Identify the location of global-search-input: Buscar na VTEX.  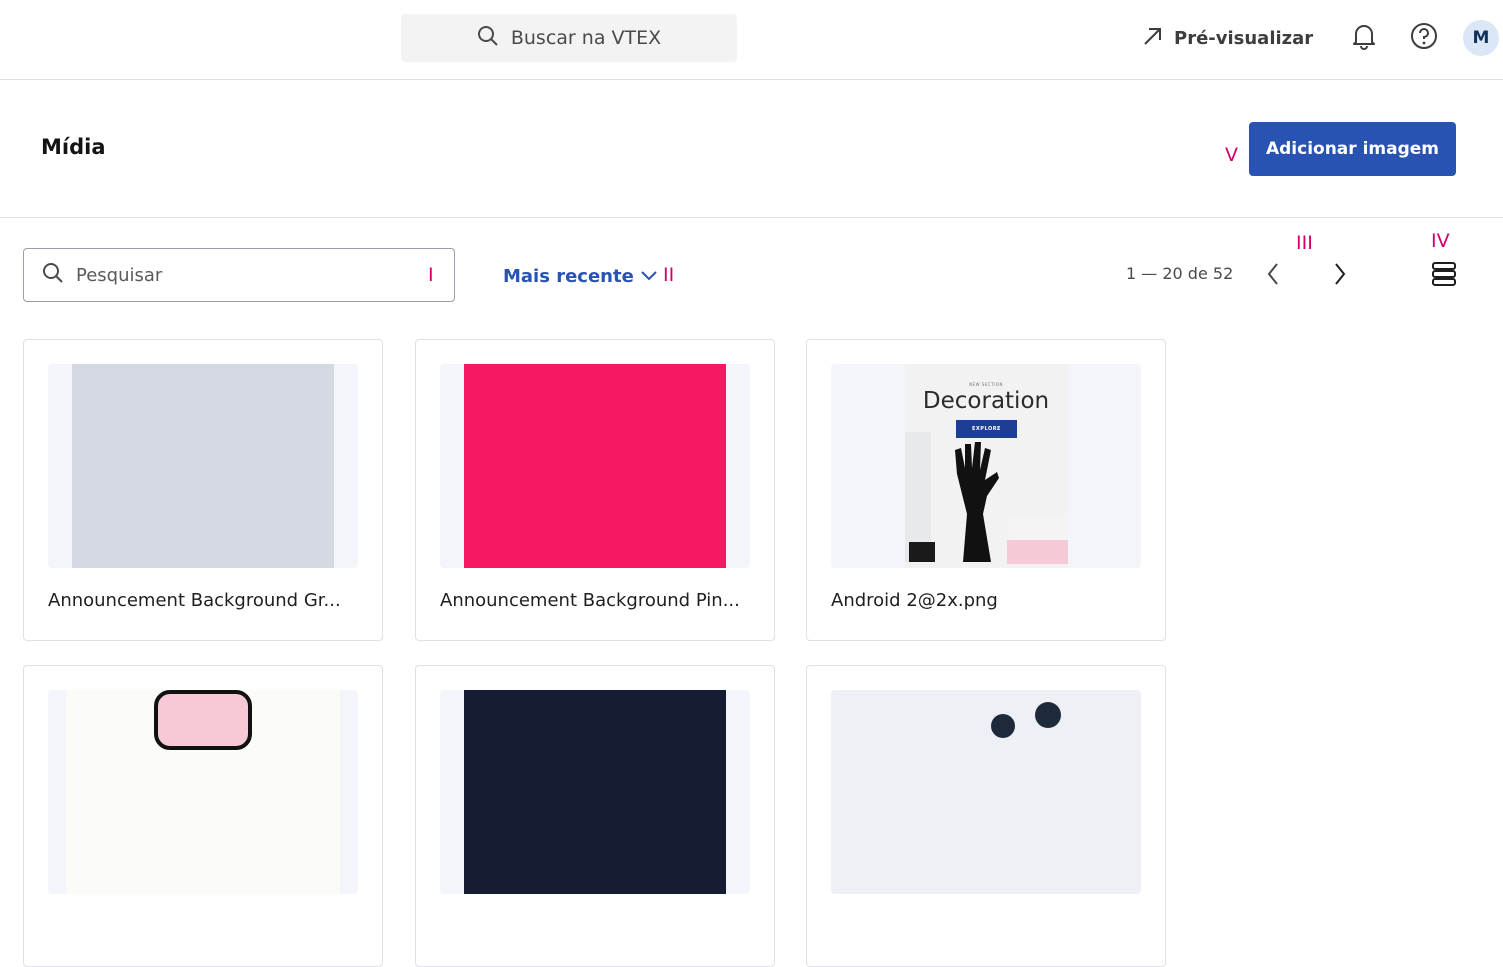
(569, 38).